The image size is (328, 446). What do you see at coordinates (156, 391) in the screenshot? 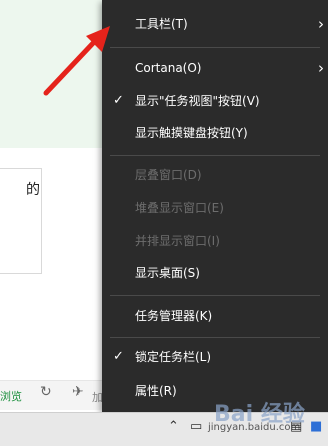
I see `menu-item-label: 属性(R)` at bounding box center [156, 391].